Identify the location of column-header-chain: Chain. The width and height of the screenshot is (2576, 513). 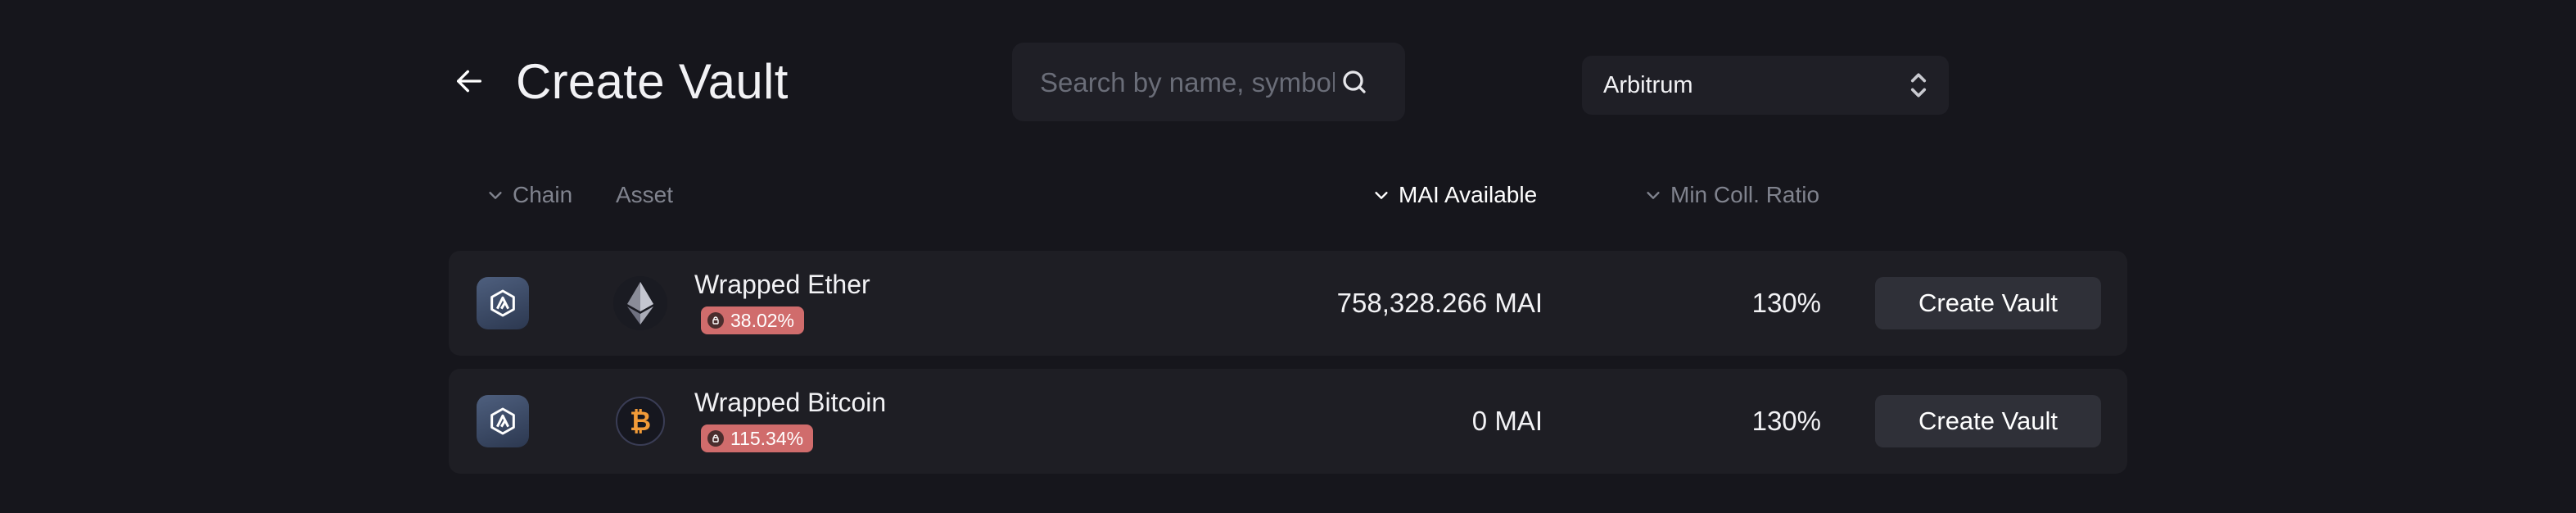
(529, 195).